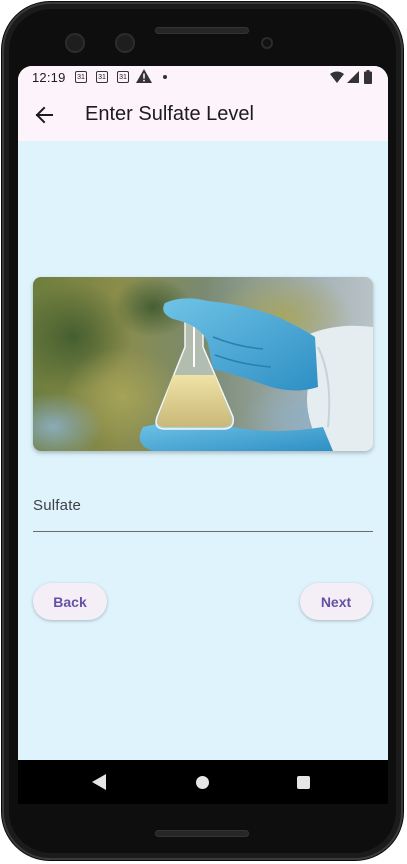 This screenshot has height=864, width=407. I want to click on nav-home-icon, so click(202, 782).